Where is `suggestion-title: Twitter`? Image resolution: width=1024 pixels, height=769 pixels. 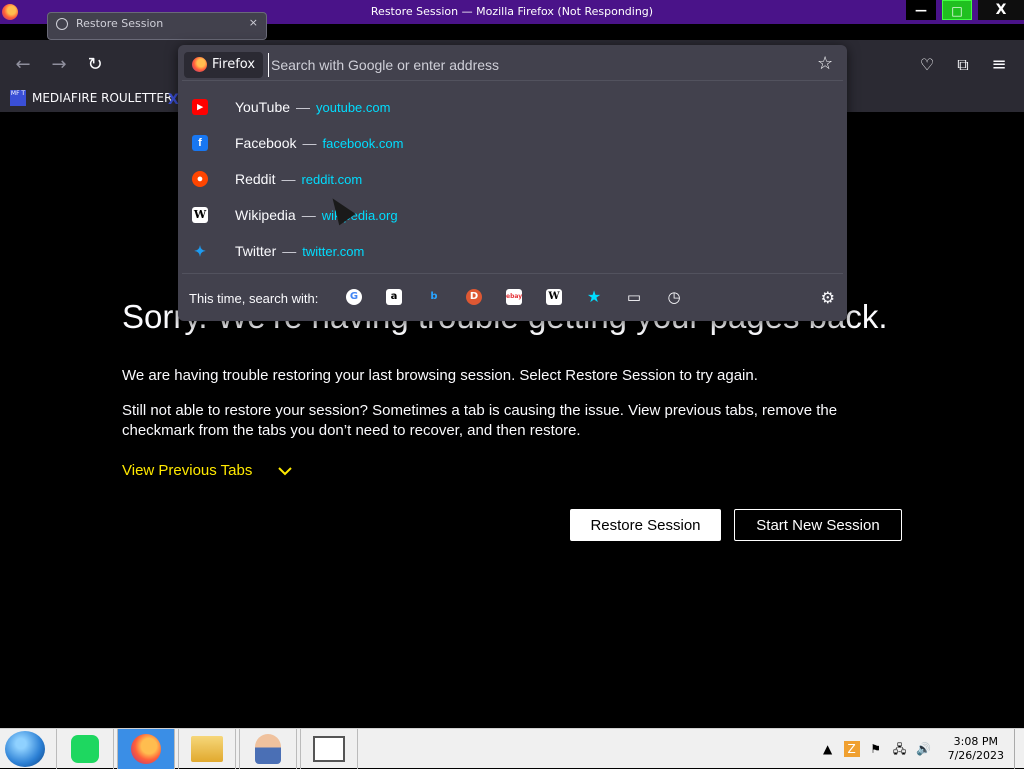
suggestion-title: Twitter is located at coordinates (256, 251).